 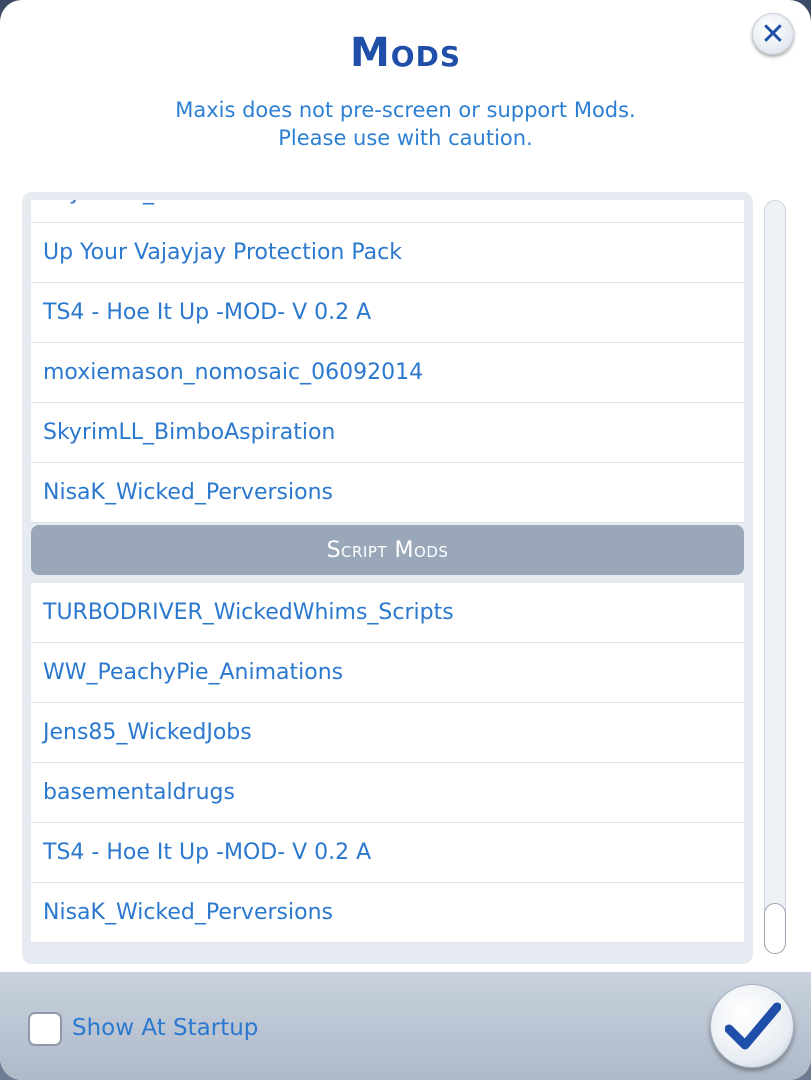 I want to click on script-mod-list-item: WW_PeachyPie_Animations, so click(x=387, y=673).